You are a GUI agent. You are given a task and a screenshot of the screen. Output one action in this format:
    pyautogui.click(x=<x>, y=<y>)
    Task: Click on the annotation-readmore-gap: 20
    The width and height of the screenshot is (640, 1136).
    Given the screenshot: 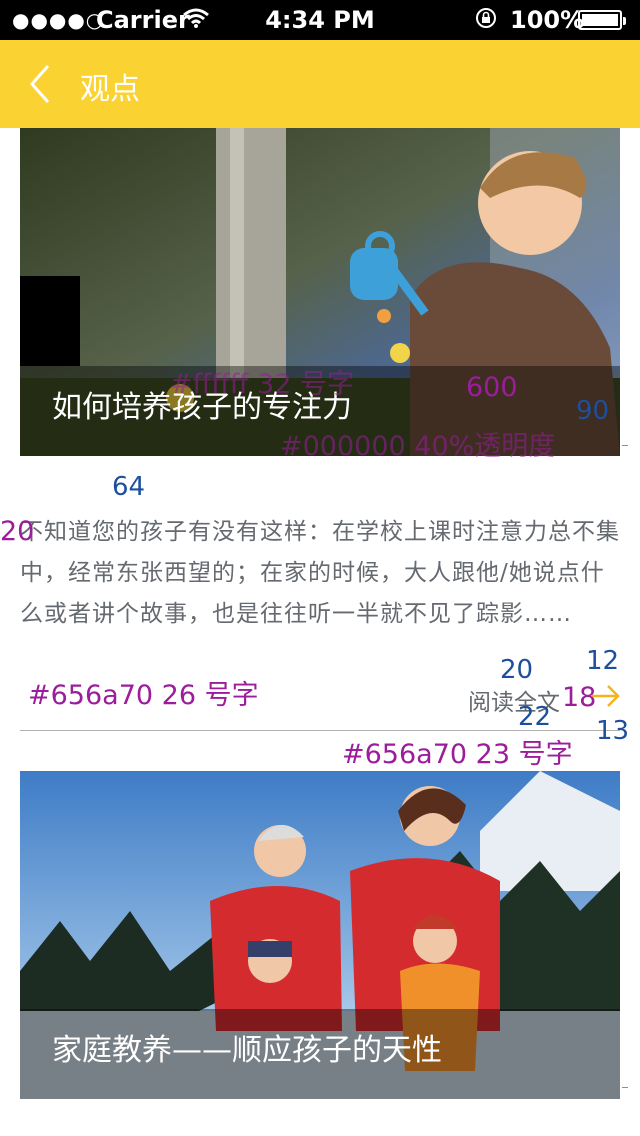 What is the action you would take?
    pyautogui.click(x=517, y=670)
    